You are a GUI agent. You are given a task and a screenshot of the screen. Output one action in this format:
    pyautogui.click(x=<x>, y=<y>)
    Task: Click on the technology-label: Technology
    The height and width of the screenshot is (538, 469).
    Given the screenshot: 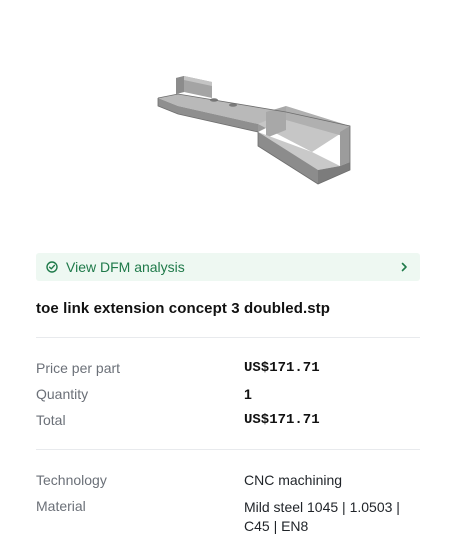 What is the action you would take?
    pyautogui.click(x=71, y=480)
    